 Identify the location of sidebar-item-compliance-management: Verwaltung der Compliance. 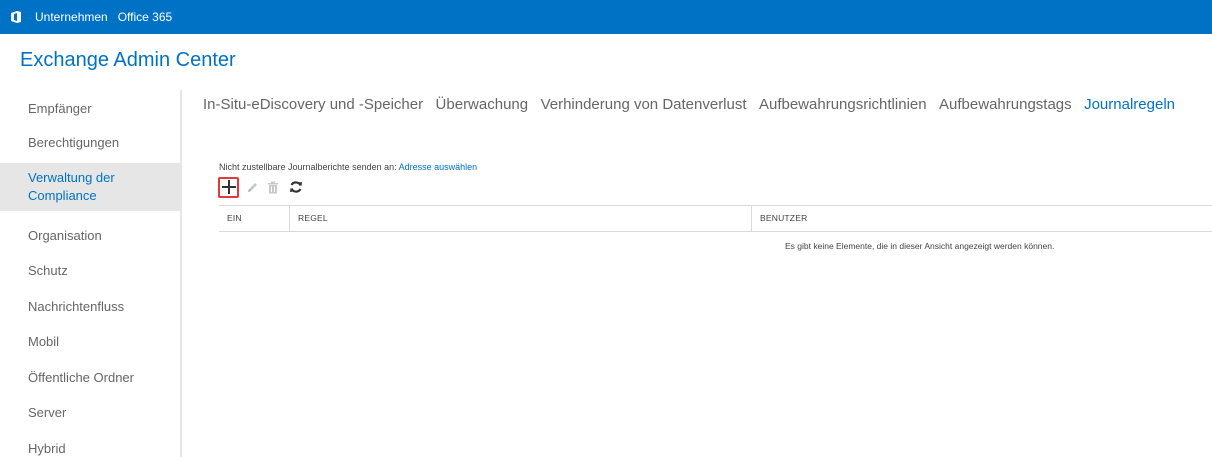
(90, 187).